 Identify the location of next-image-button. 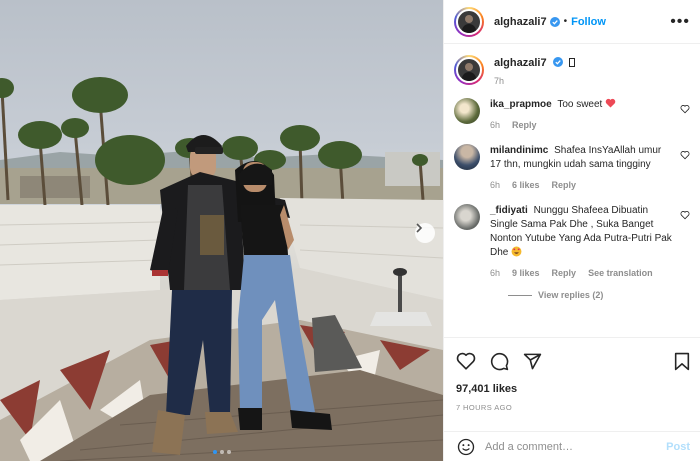
(425, 233).